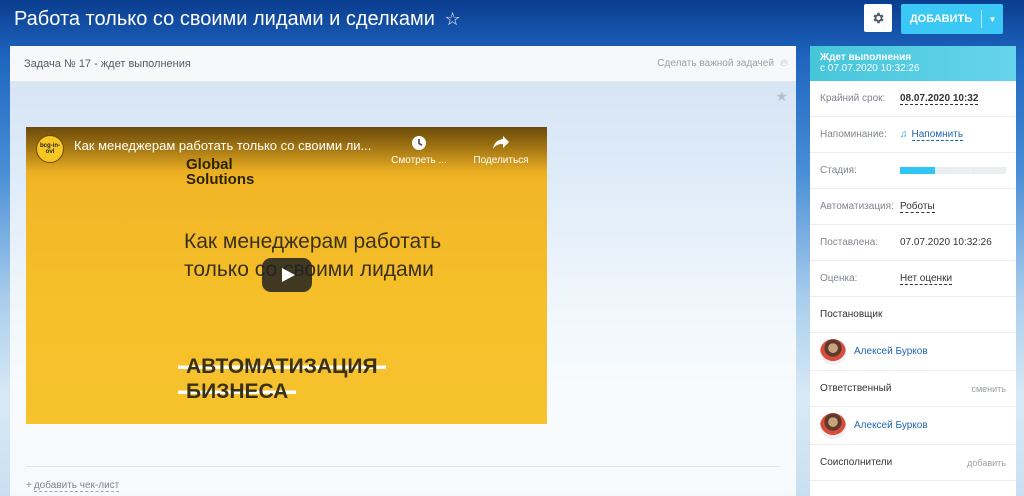 The height and width of the screenshot is (496, 1024). I want to click on stage-label: Стадия:, so click(838, 170).